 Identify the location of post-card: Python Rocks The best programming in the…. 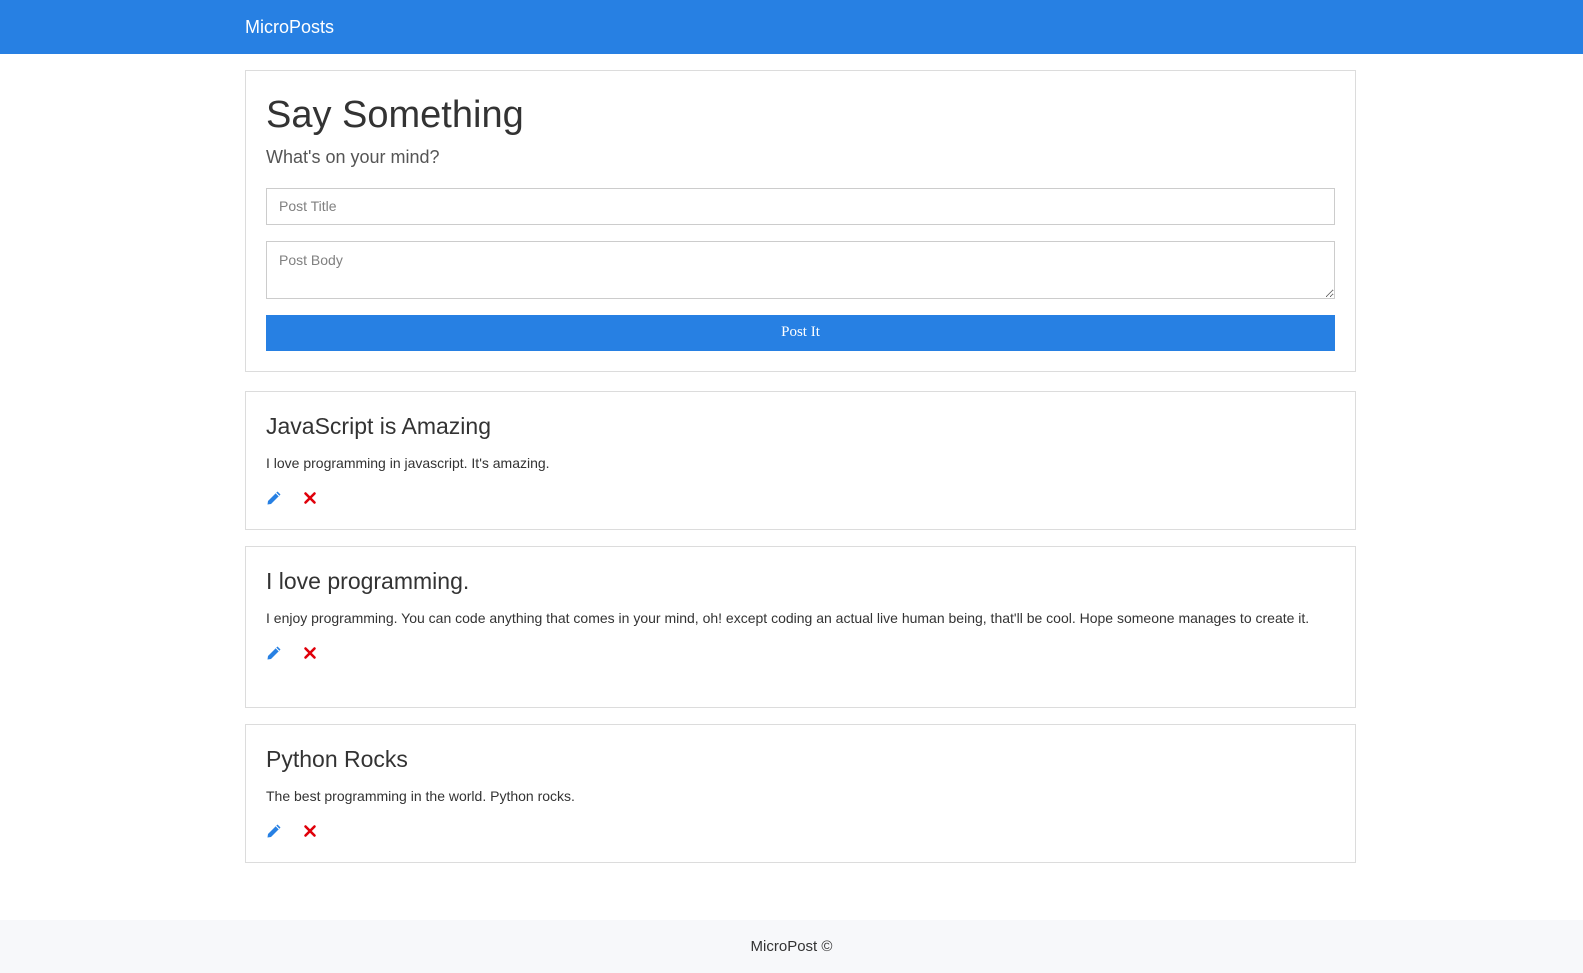
(800, 793).